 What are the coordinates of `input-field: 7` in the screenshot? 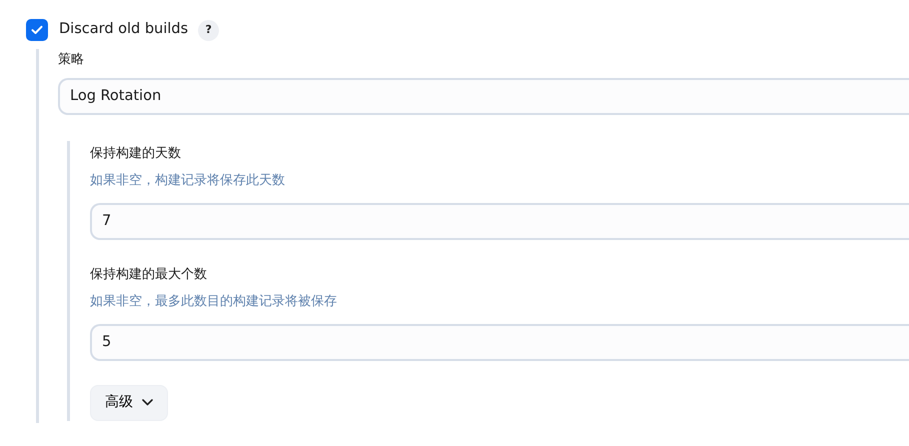 It's located at (499, 221).